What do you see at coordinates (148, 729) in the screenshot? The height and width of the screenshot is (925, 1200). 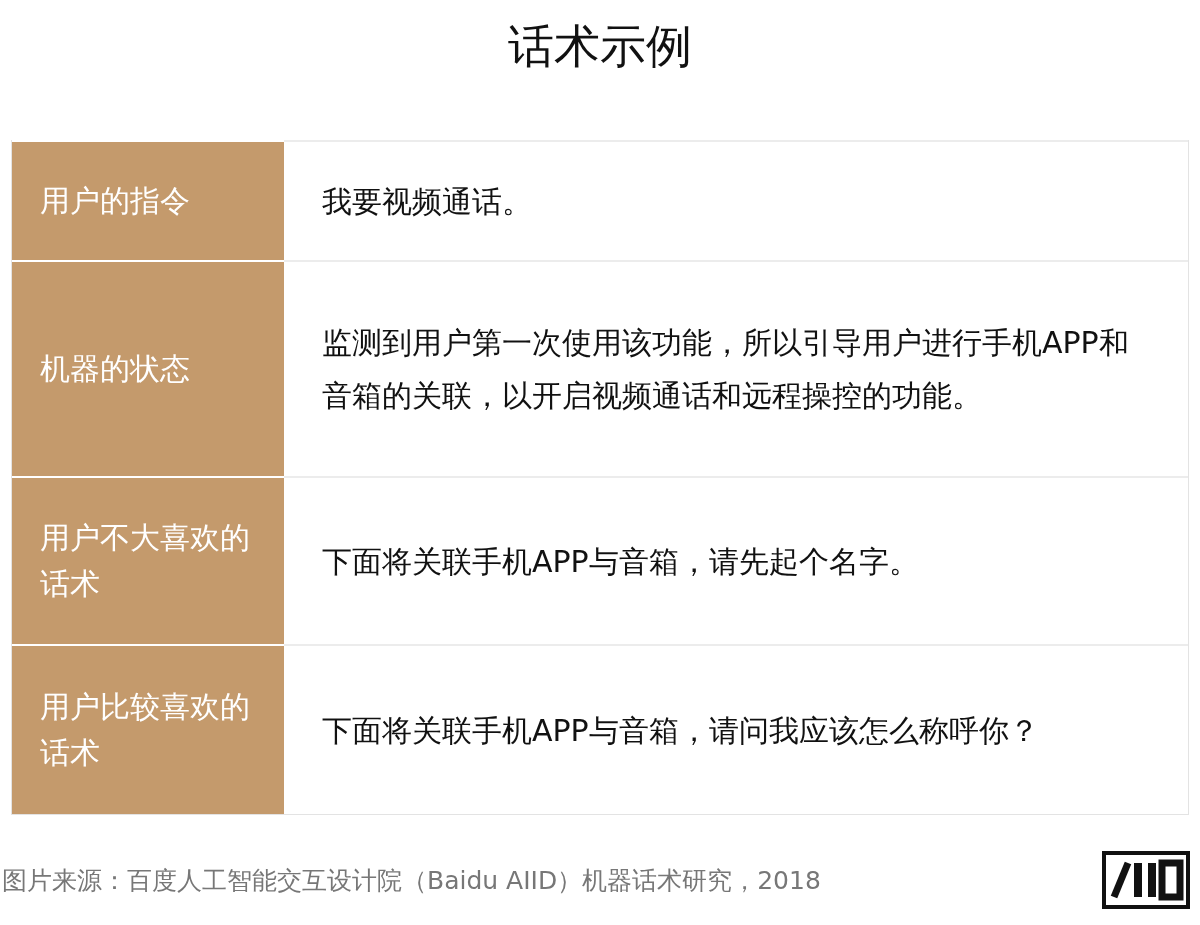 I see `row-label: 用户比较喜欢的话术` at bounding box center [148, 729].